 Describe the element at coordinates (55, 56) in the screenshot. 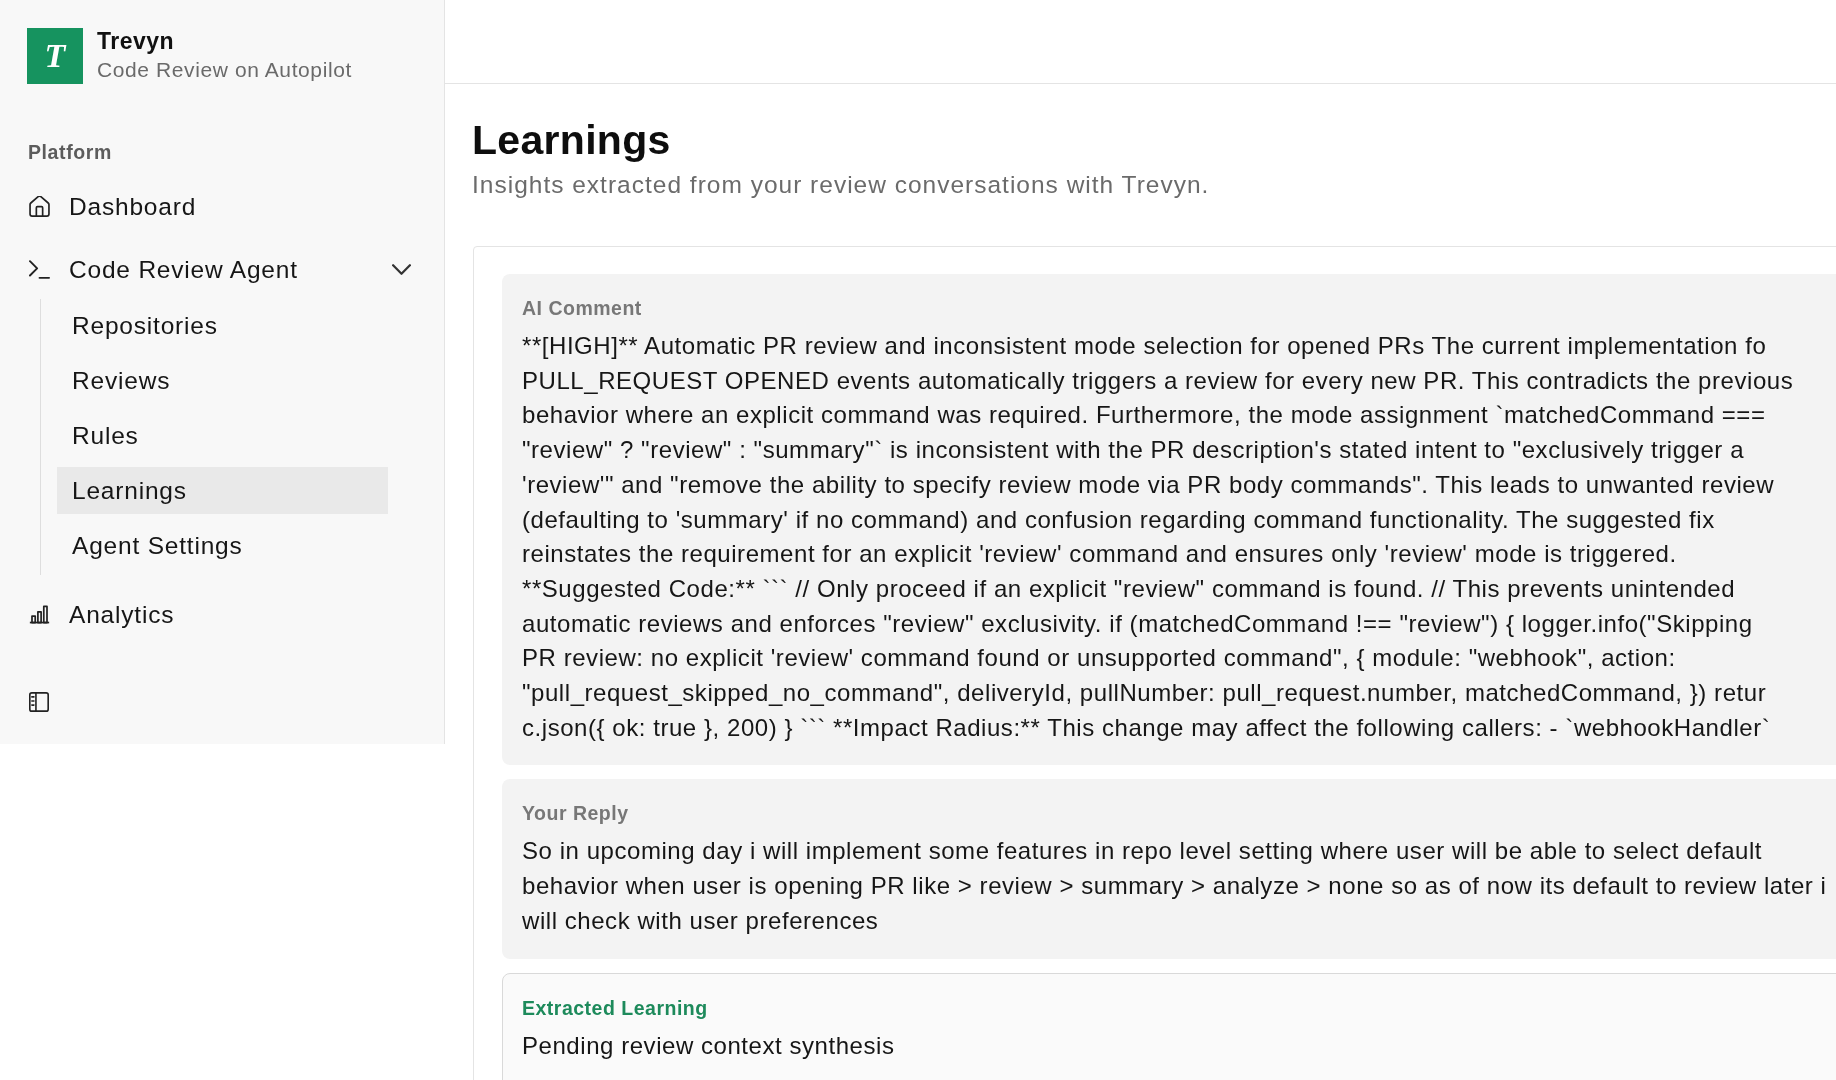

I see `logo: T` at that location.